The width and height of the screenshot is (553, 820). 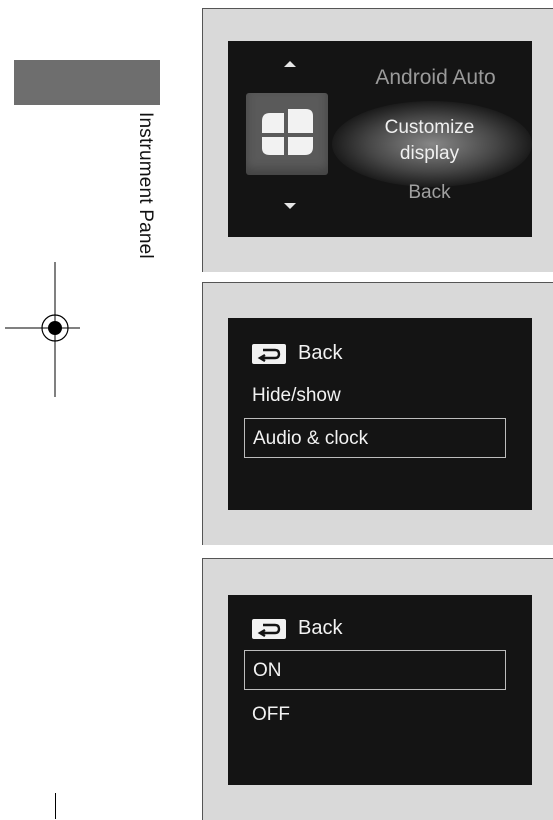 I want to click on registration-mark-icon, so click(x=42, y=329).